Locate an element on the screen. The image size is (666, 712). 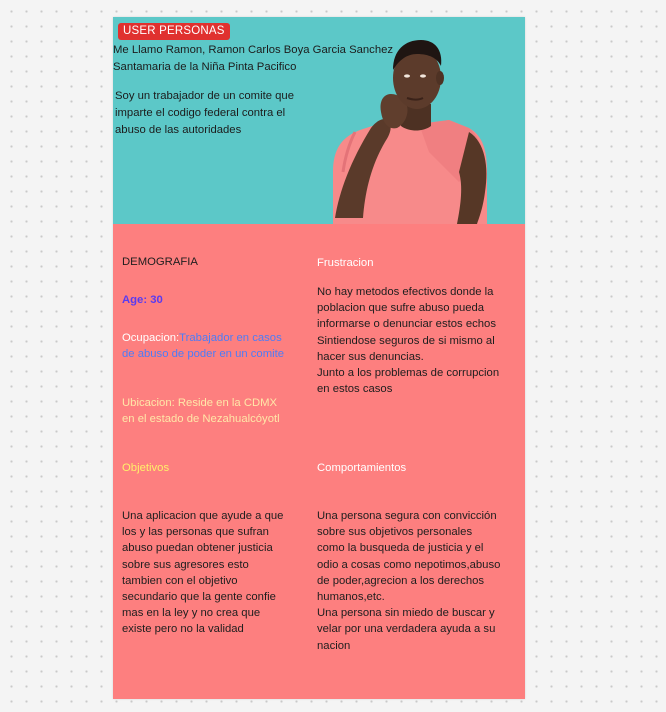
frustracion-line: poblacion que sufre abuso pueda is located at coordinates (401, 308).